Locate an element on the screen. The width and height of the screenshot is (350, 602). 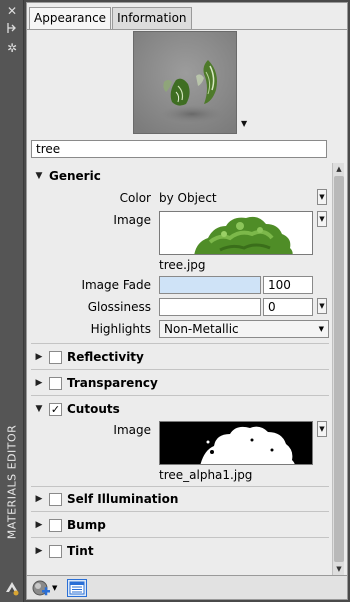
section-transparency-label: Transparency is located at coordinates (112, 383).